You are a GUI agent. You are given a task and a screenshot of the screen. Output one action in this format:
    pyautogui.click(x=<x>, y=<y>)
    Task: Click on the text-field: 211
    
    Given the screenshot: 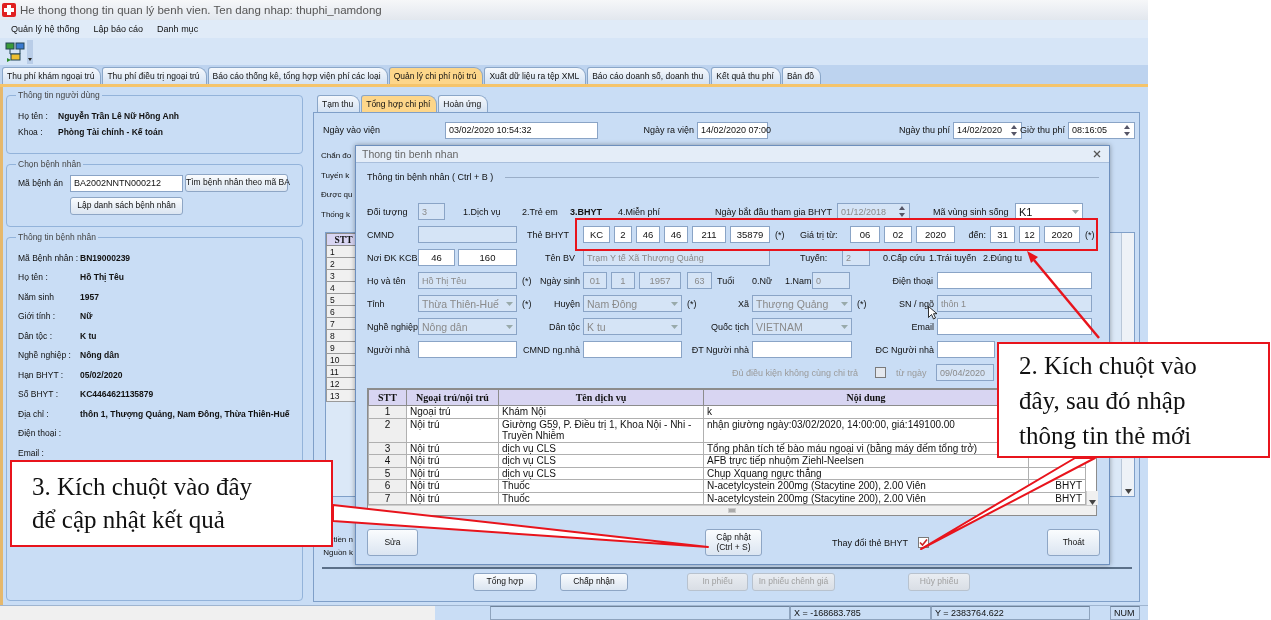 What is the action you would take?
    pyautogui.click(x=709, y=234)
    